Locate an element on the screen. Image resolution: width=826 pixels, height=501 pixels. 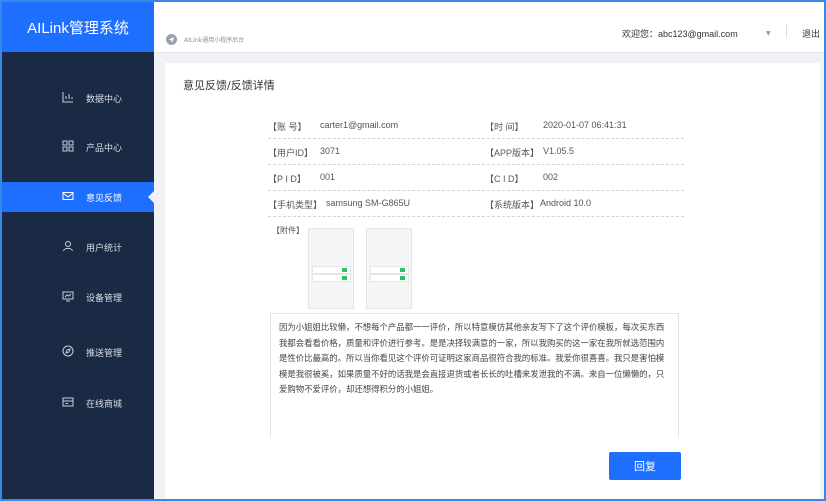
time-value: 2020-01-07 06:41:31 is located at coordinates (585, 125).